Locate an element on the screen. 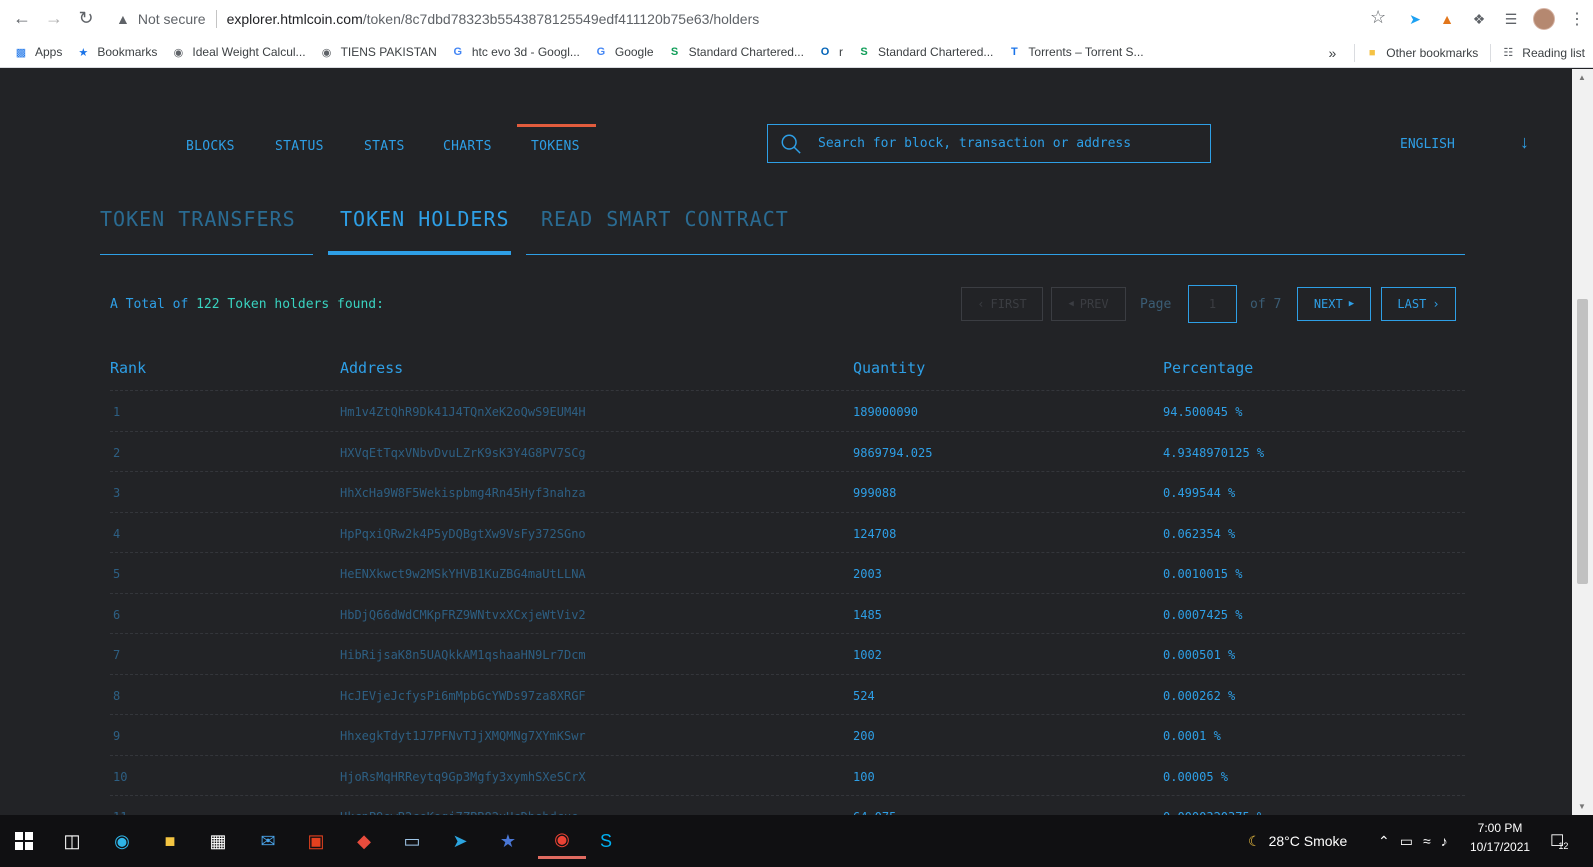 The height and width of the screenshot is (867, 1593). mail-icon: ✉ is located at coordinates (268, 841).